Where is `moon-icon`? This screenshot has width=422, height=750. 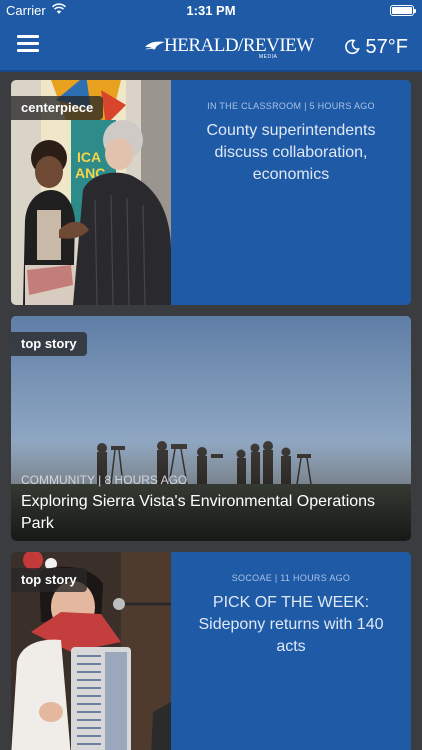
moon-icon is located at coordinates (352, 47).